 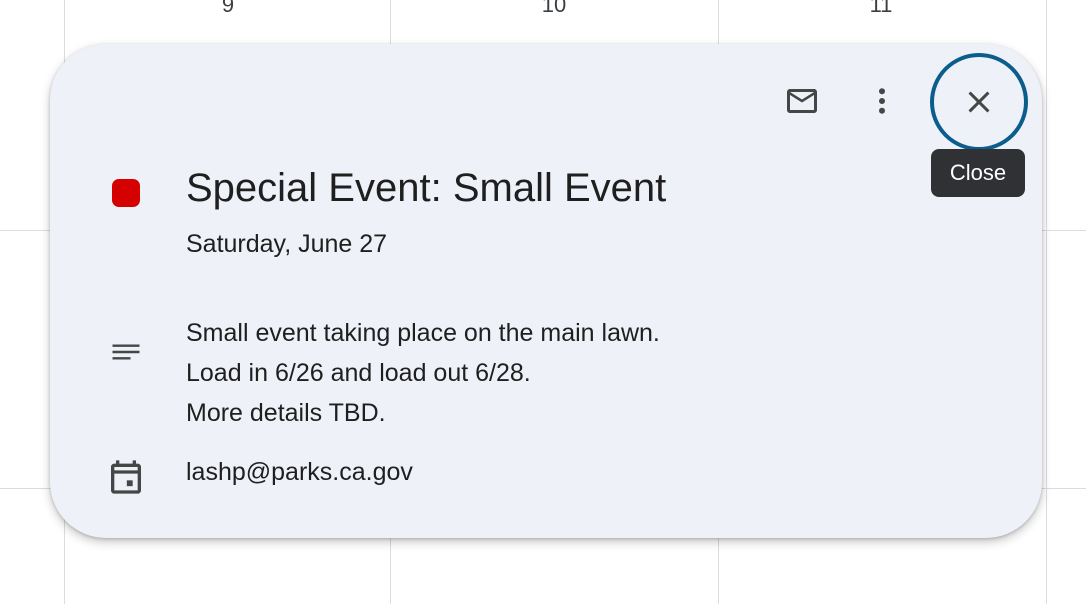 I want to click on day-number: 11, so click(x=881, y=9).